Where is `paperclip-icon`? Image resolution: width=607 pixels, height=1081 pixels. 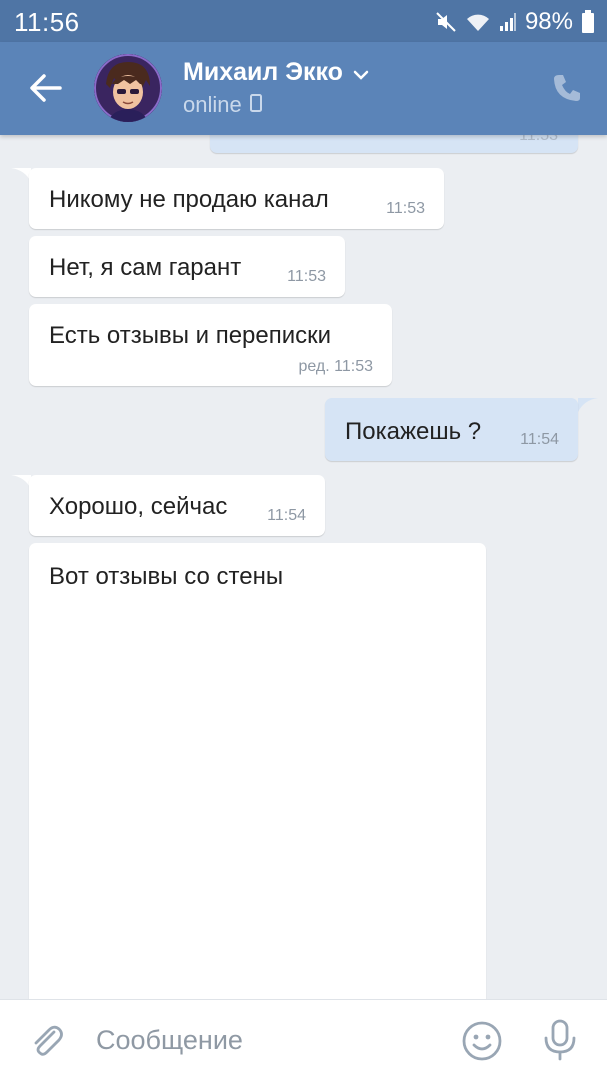
paperclip-icon is located at coordinates (47, 1041).